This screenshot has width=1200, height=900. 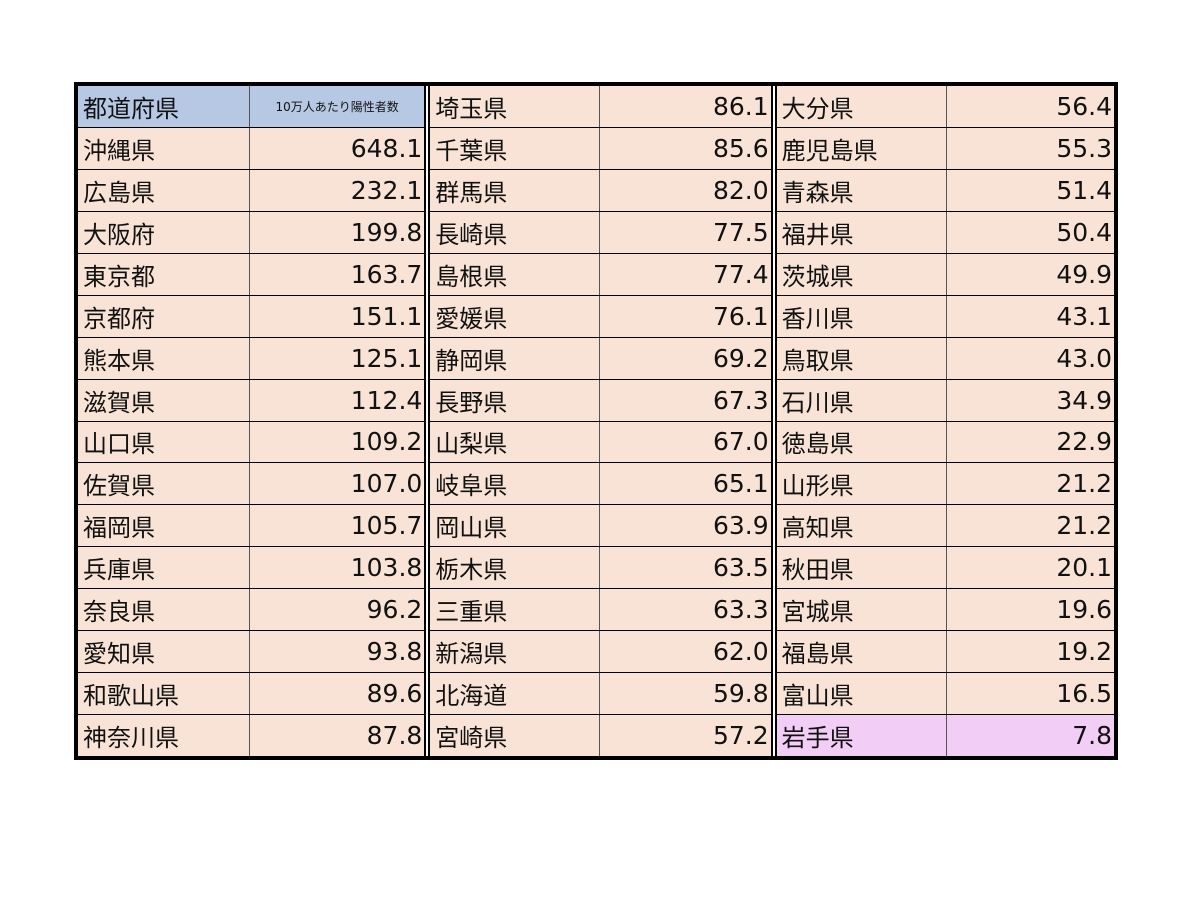 I want to click on cases-value-cell: 63.3, so click(x=685, y=610).